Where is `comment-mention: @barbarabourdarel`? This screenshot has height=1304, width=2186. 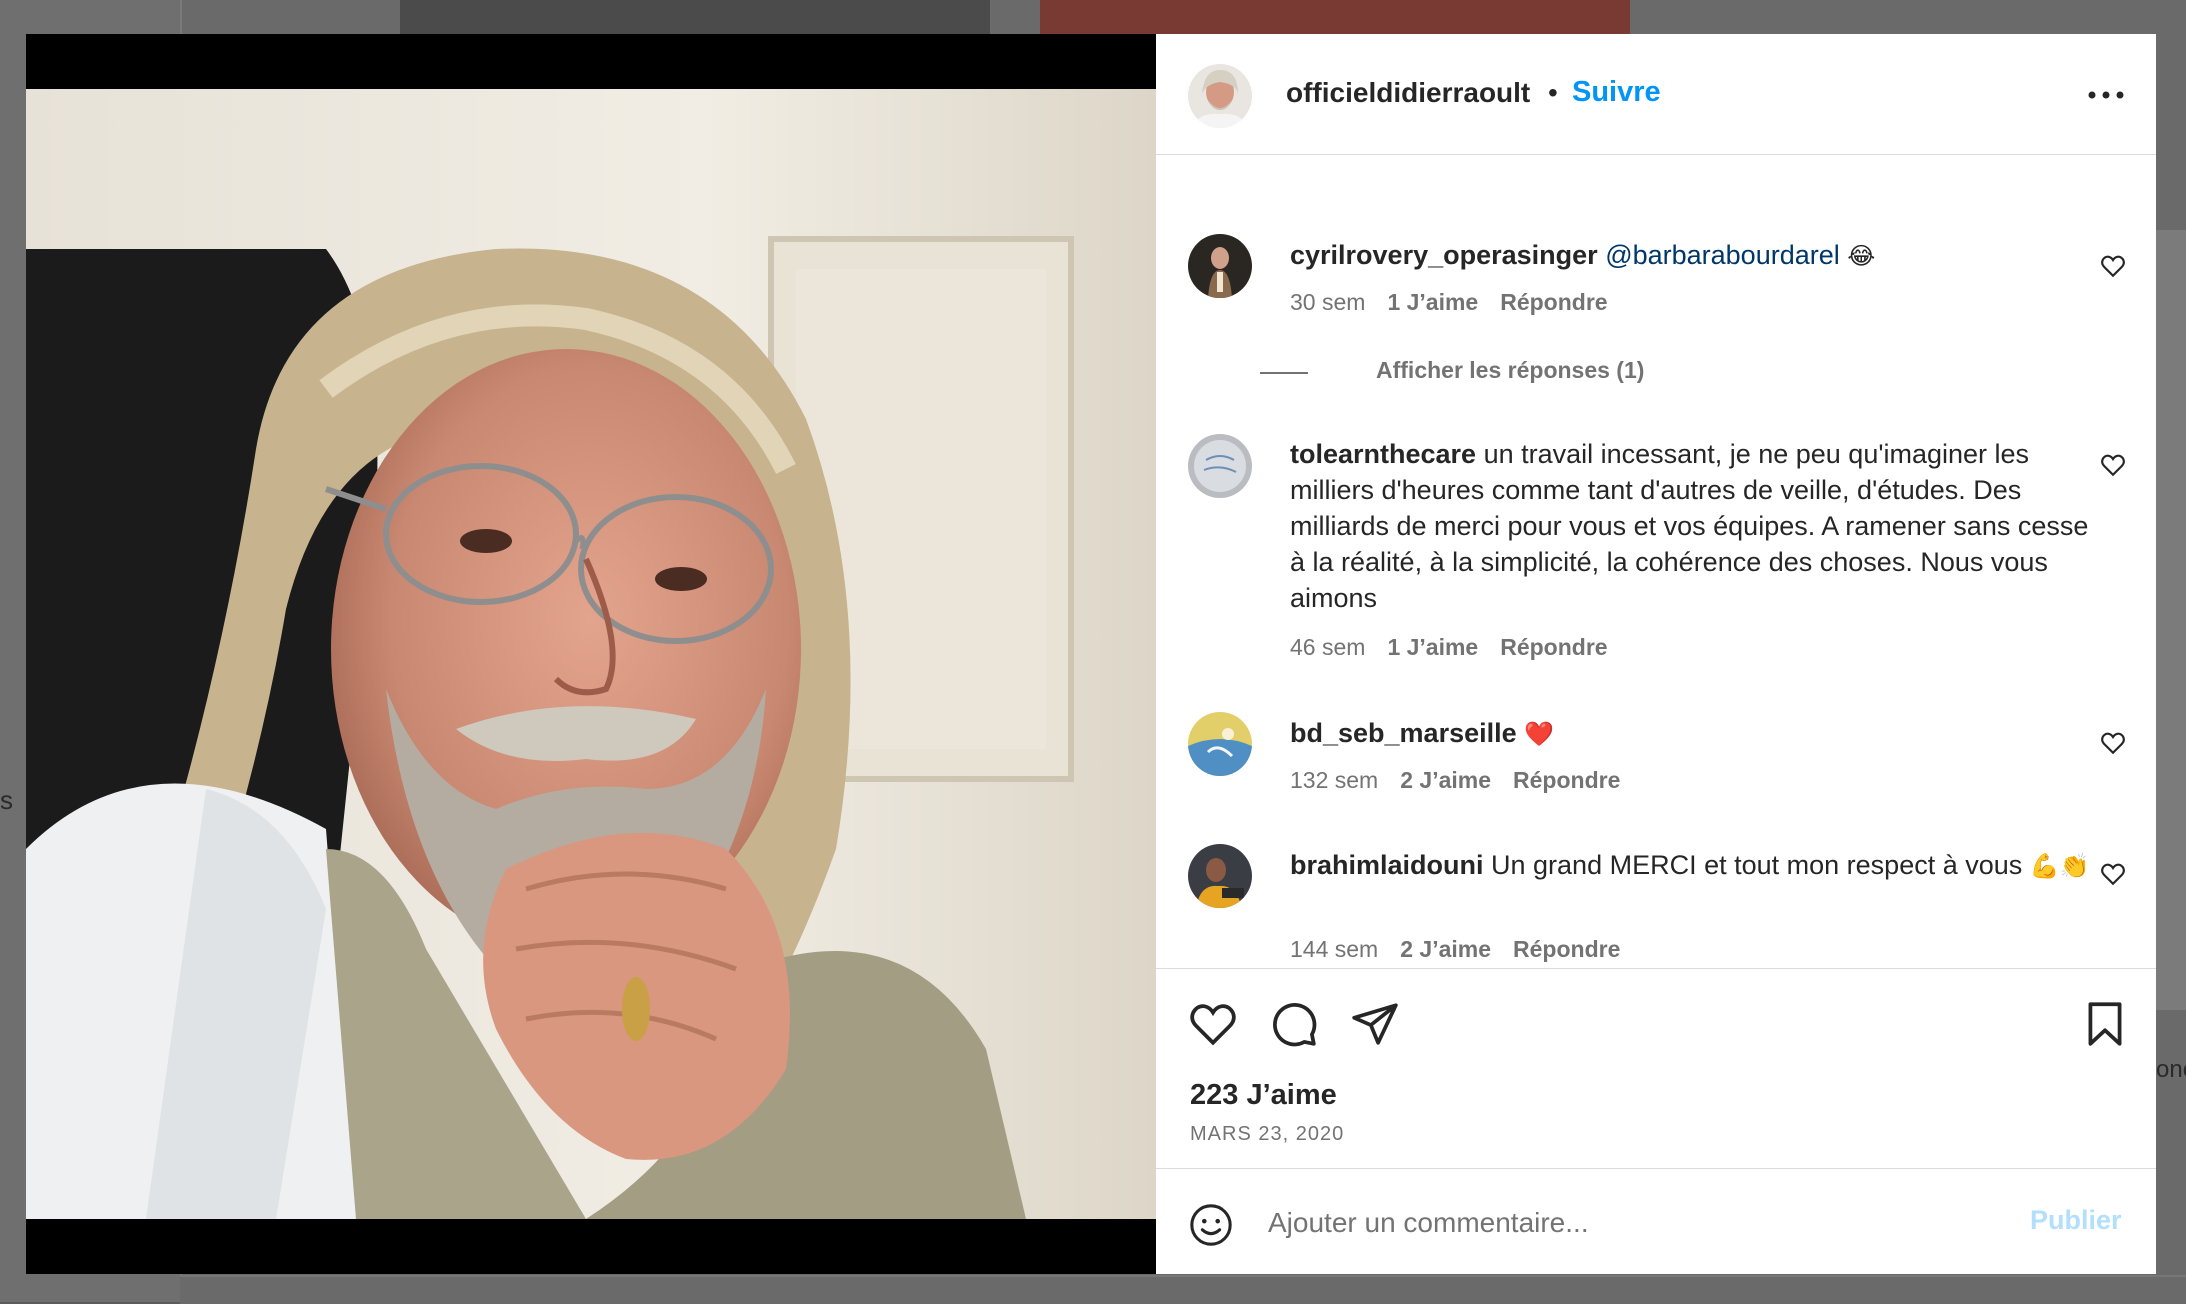 comment-mention: @barbarabourdarel is located at coordinates (1722, 255).